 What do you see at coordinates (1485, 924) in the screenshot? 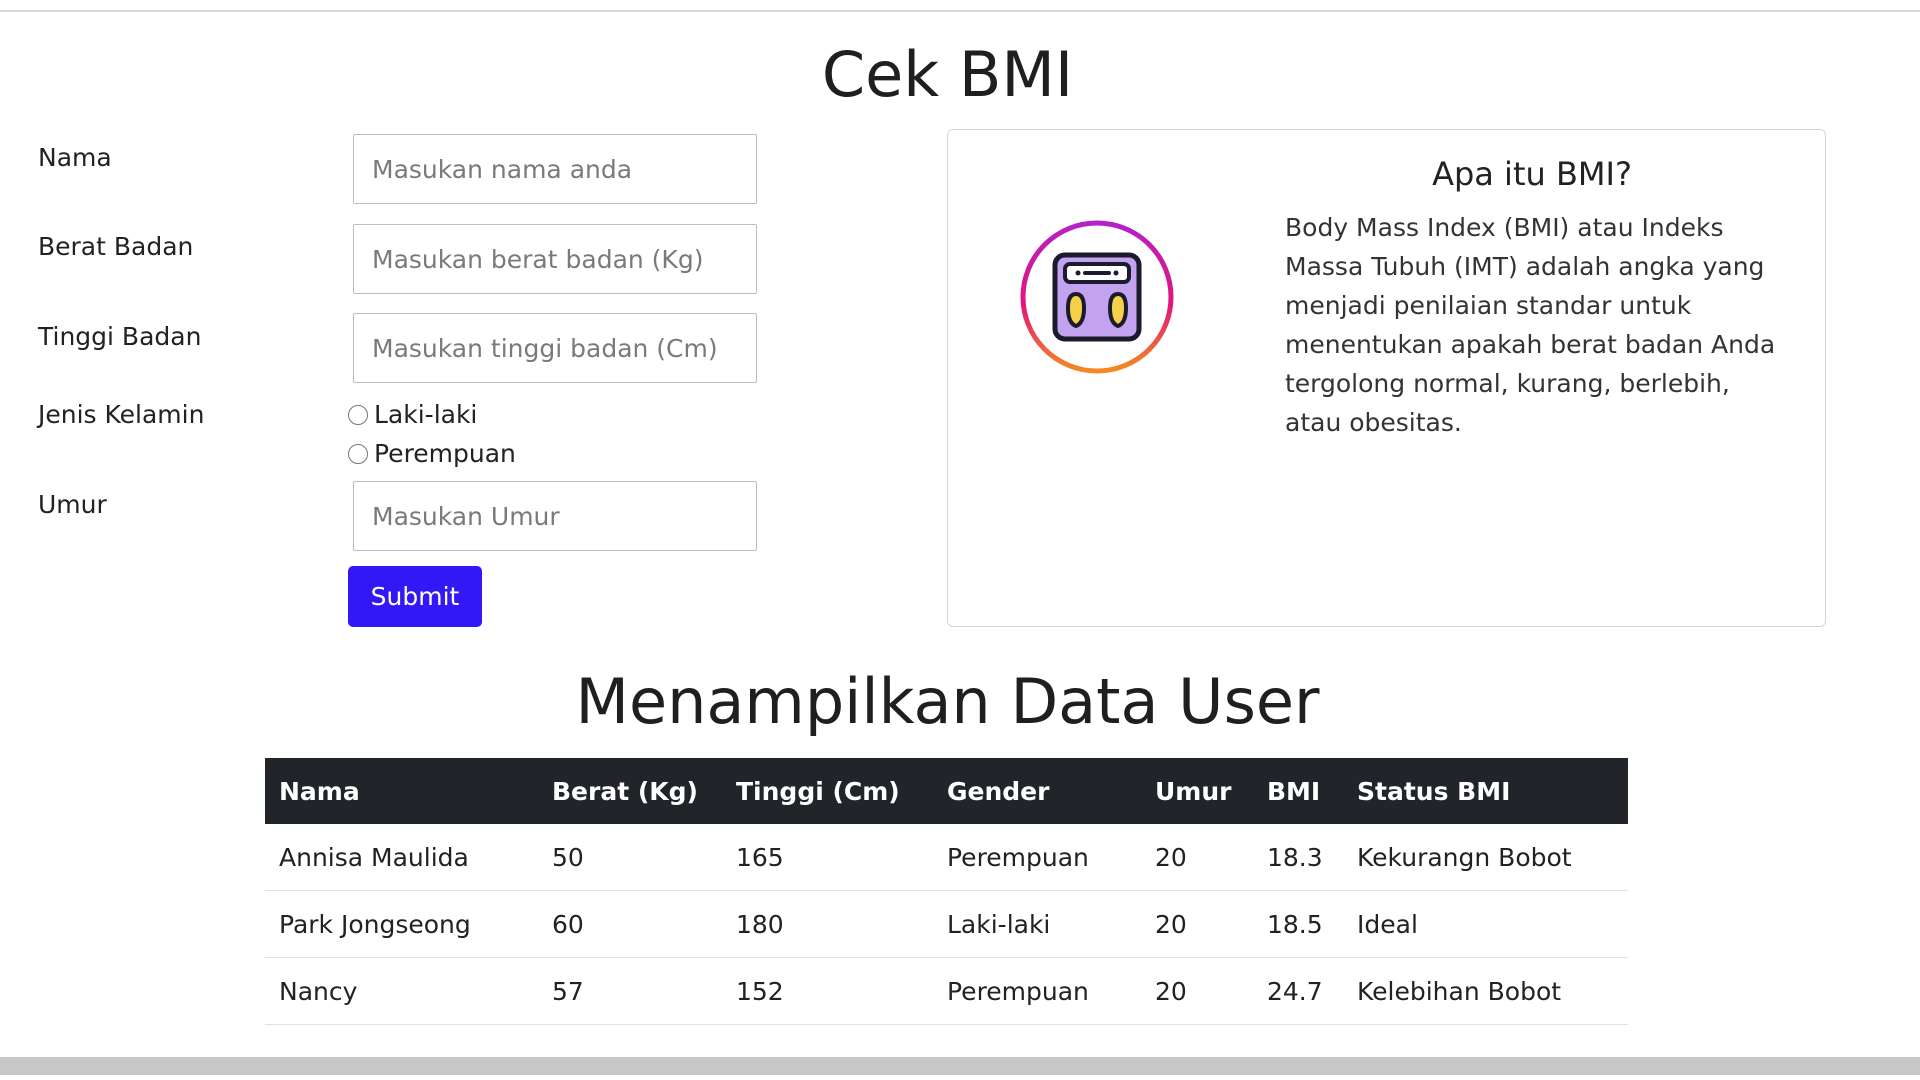
I see `cell-status: Ideal` at bounding box center [1485, 924].